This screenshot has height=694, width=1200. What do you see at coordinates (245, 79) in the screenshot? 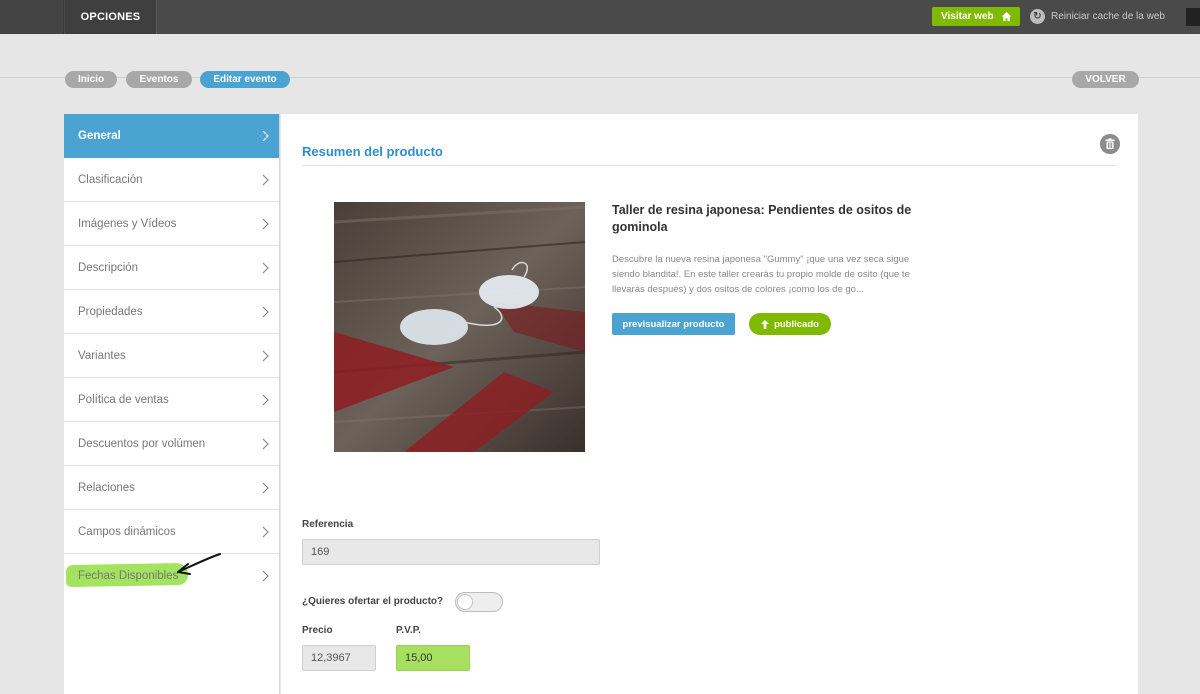
I see `breadcrumb-editar-evento: Editar evento` at bounding box center [245, 79].